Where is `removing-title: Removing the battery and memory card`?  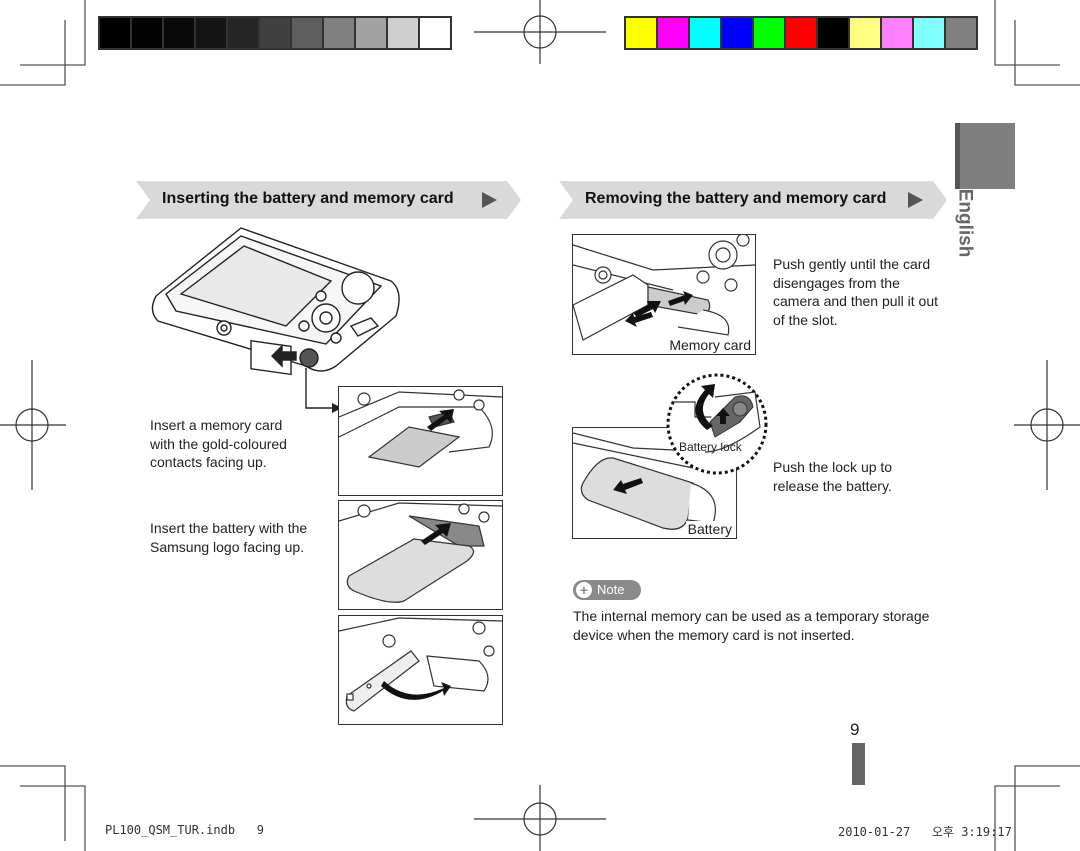 removing-title: Removing the battery and memory card is located at coordinates (736, 198).